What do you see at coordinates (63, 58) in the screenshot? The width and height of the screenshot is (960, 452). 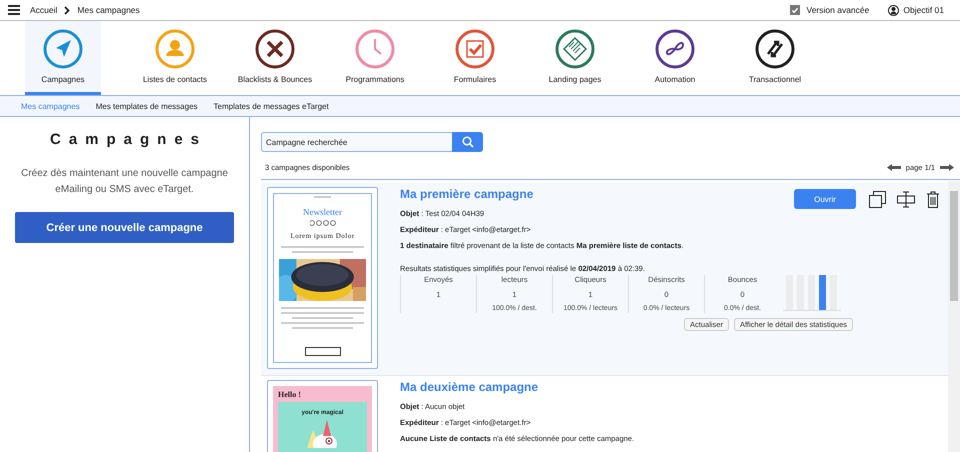 I see `nav-tab: Campagnes` at bounding box center [63, 58].